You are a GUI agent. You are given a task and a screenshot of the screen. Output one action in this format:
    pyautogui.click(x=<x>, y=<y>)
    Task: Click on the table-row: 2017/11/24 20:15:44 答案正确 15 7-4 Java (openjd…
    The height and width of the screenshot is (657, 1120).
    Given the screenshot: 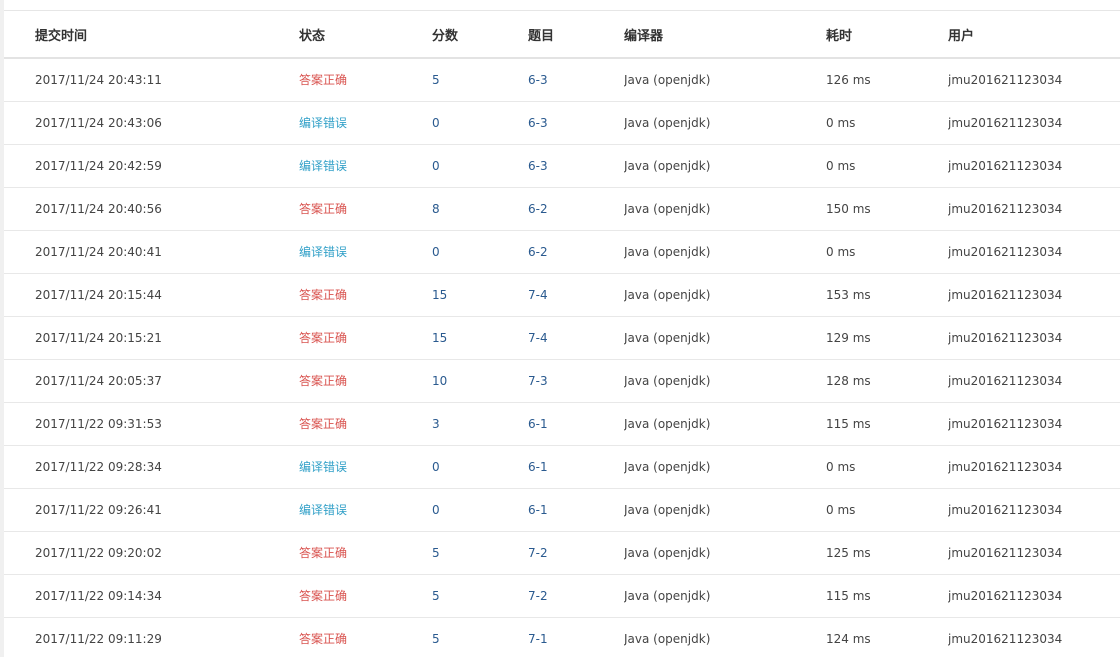 What is the action you would take?
    pyautogui.click(x=562, y=295)
    